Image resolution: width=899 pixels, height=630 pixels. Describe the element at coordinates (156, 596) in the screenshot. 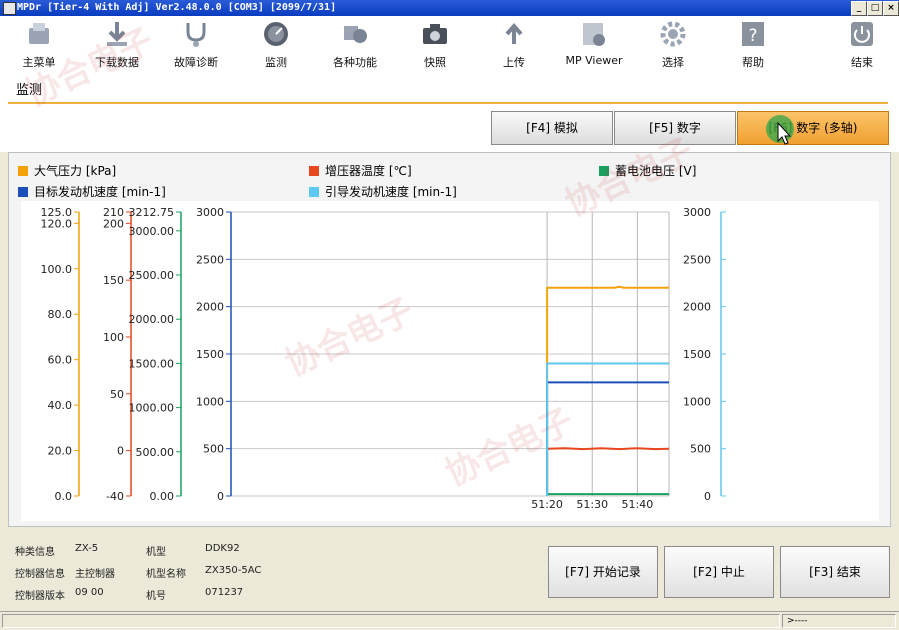

I see `serial-number-label: 机号` at that location.